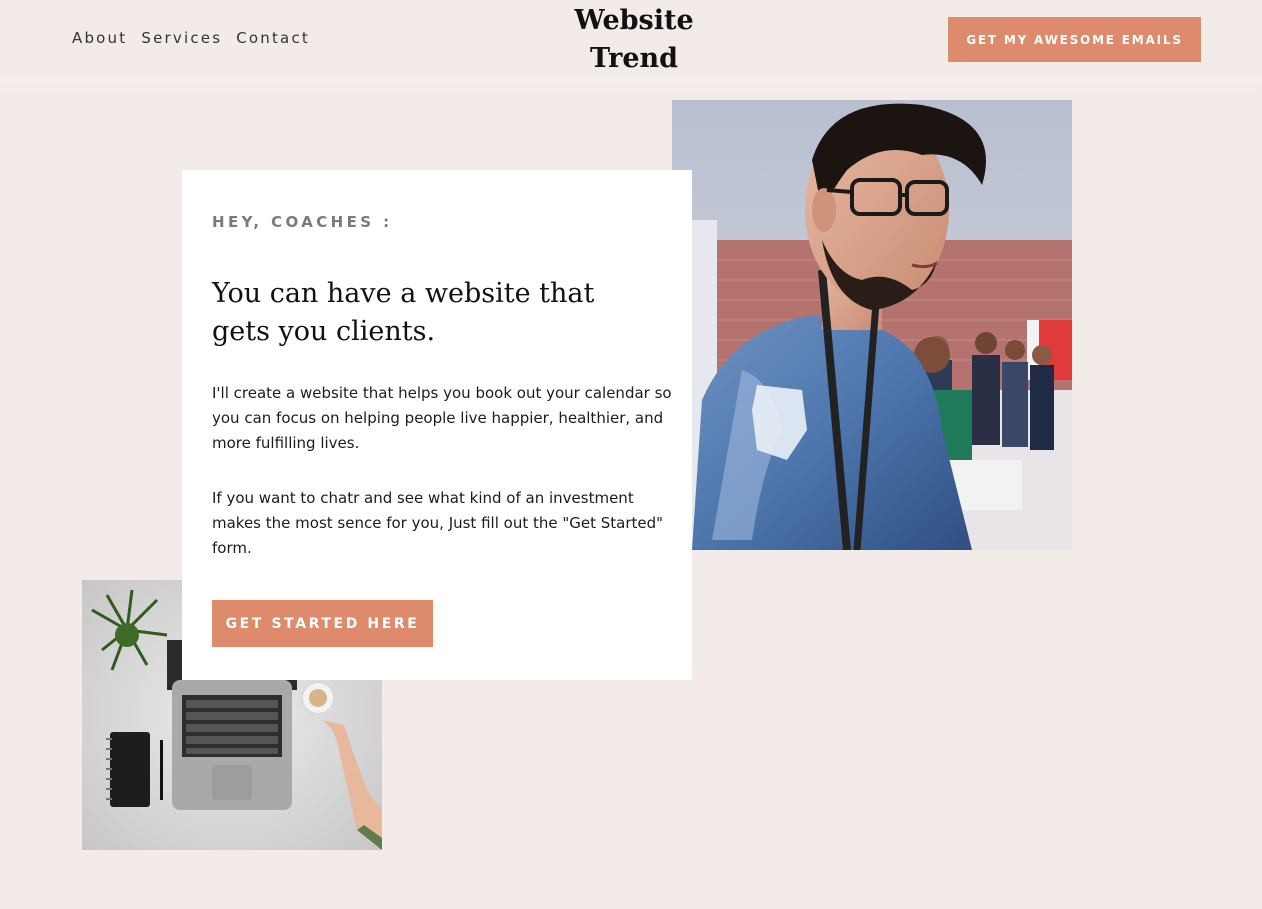 This screenshot has width=1262, height=909. I want to click on main-nav: About Services Contact, so click(198, 38).